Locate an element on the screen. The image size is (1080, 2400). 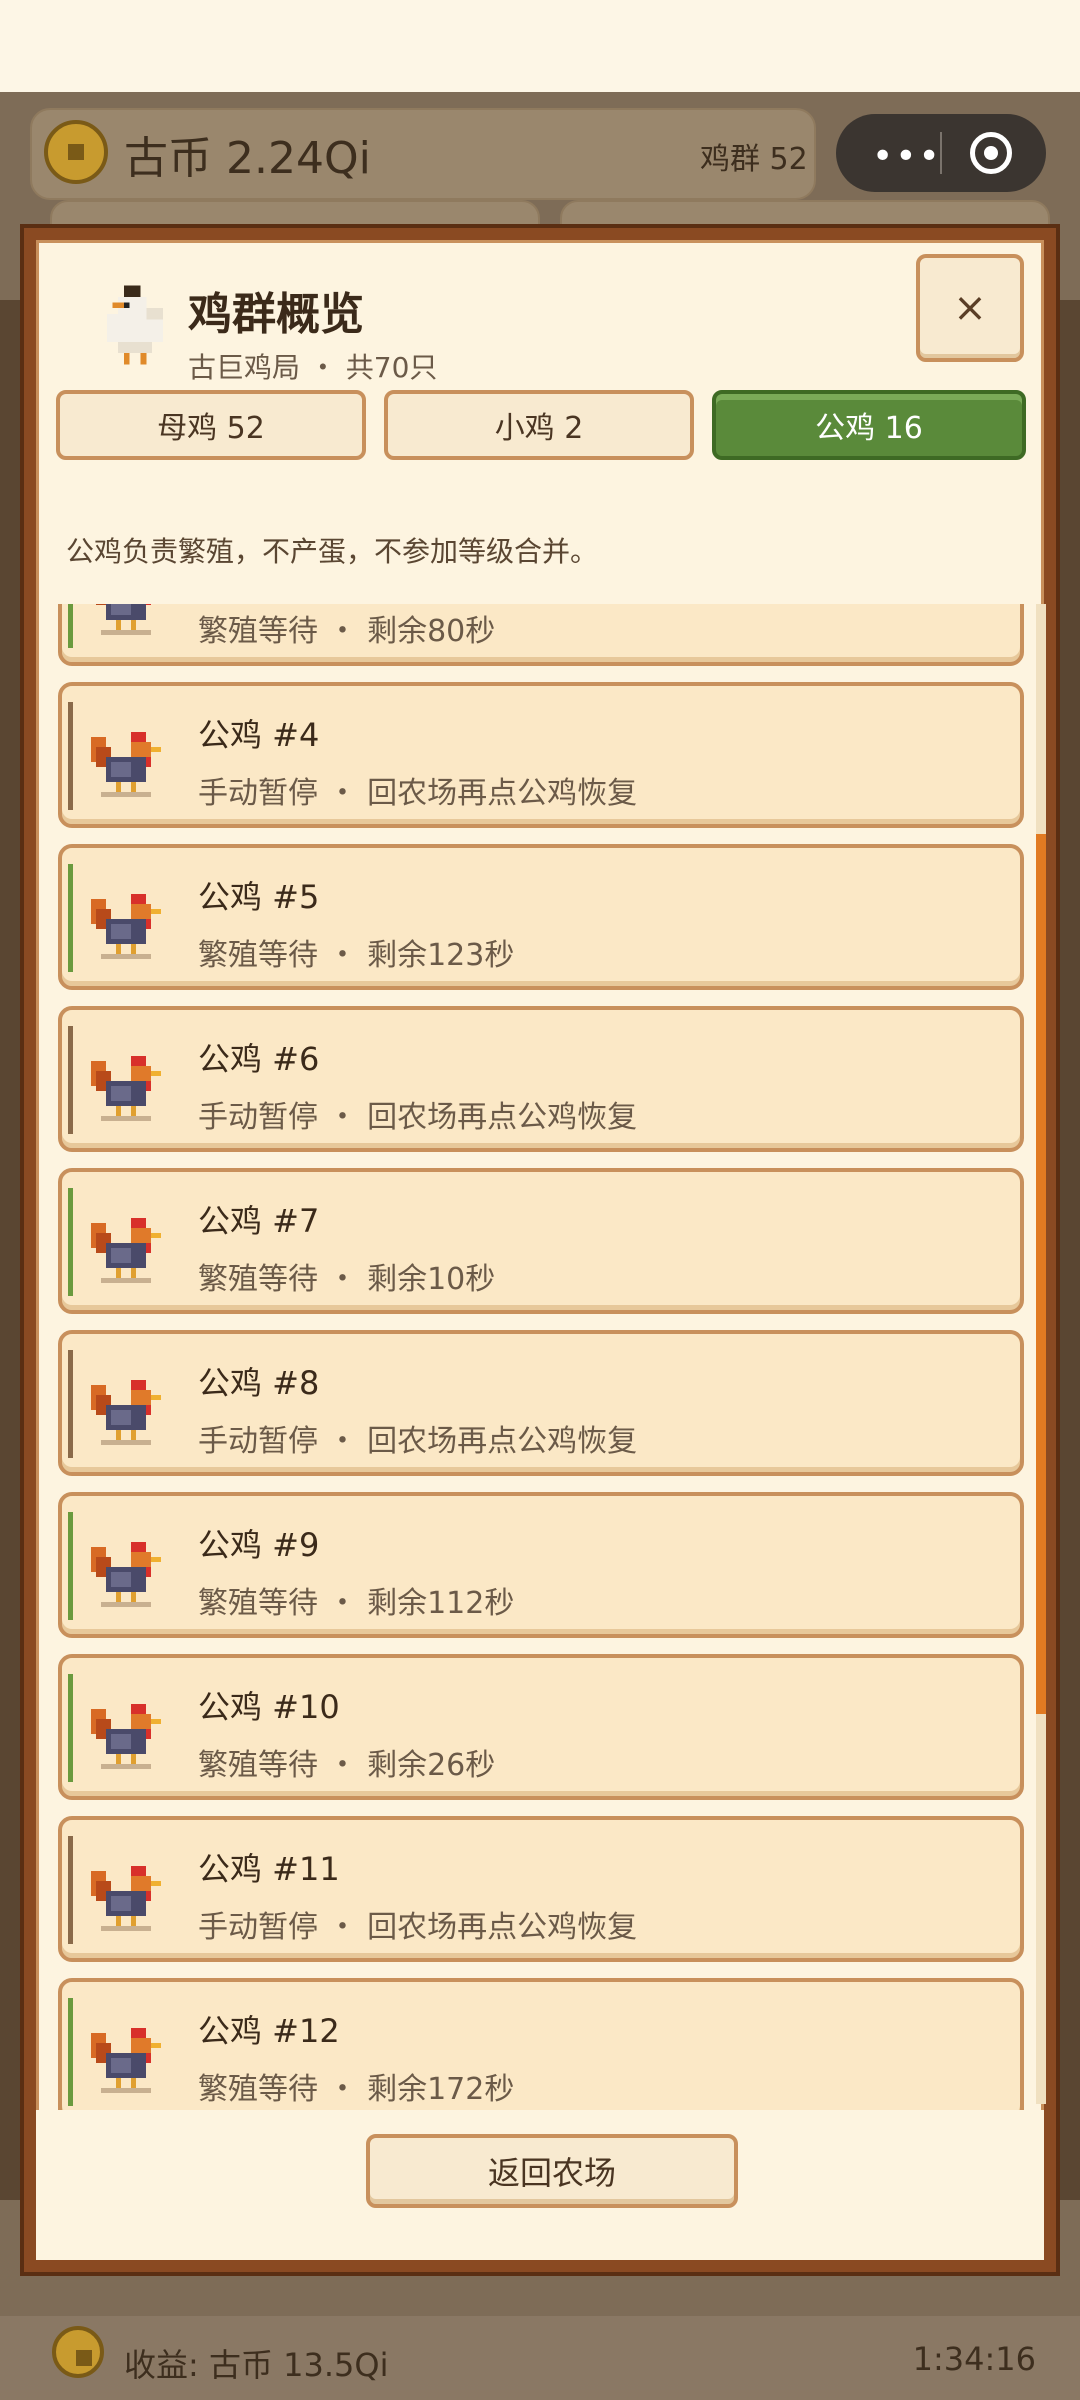
capsule-divider is located at coordinates (941, 153).